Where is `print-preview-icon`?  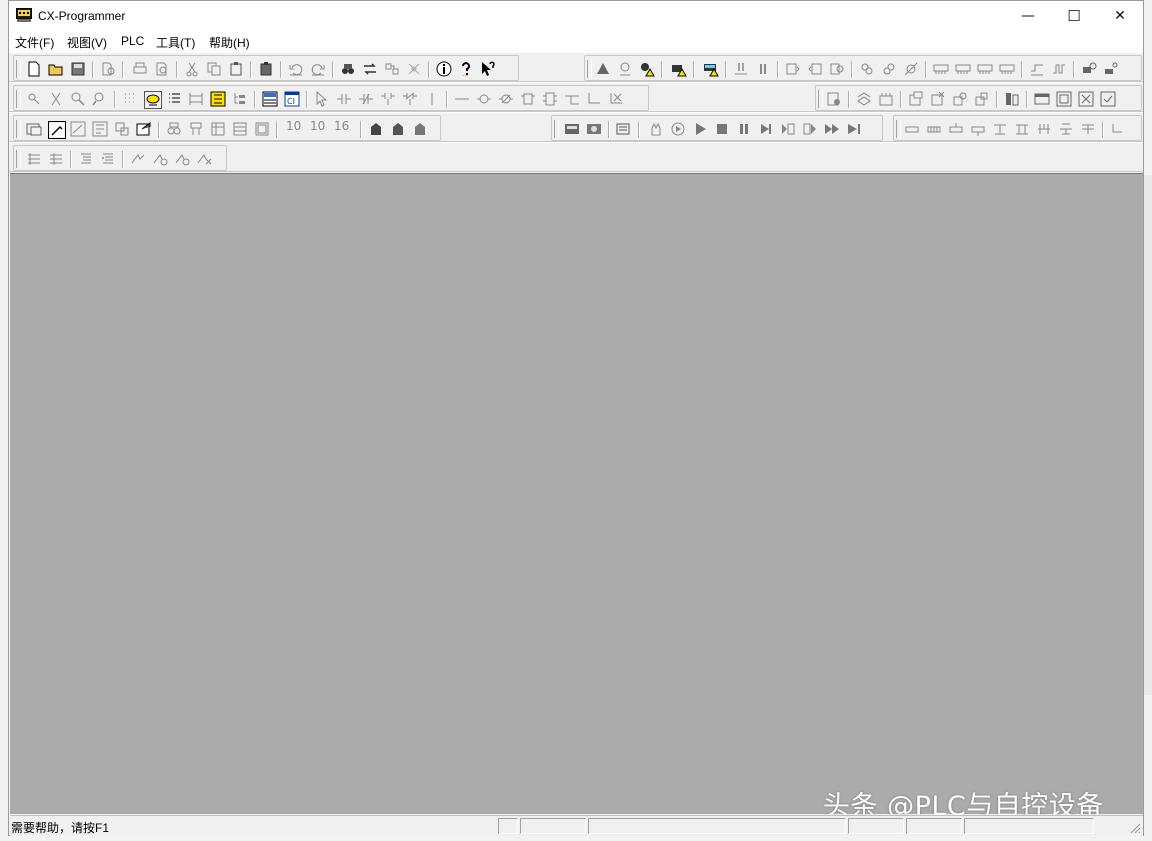
print-preview-icon is located at coordinates (162, 69).